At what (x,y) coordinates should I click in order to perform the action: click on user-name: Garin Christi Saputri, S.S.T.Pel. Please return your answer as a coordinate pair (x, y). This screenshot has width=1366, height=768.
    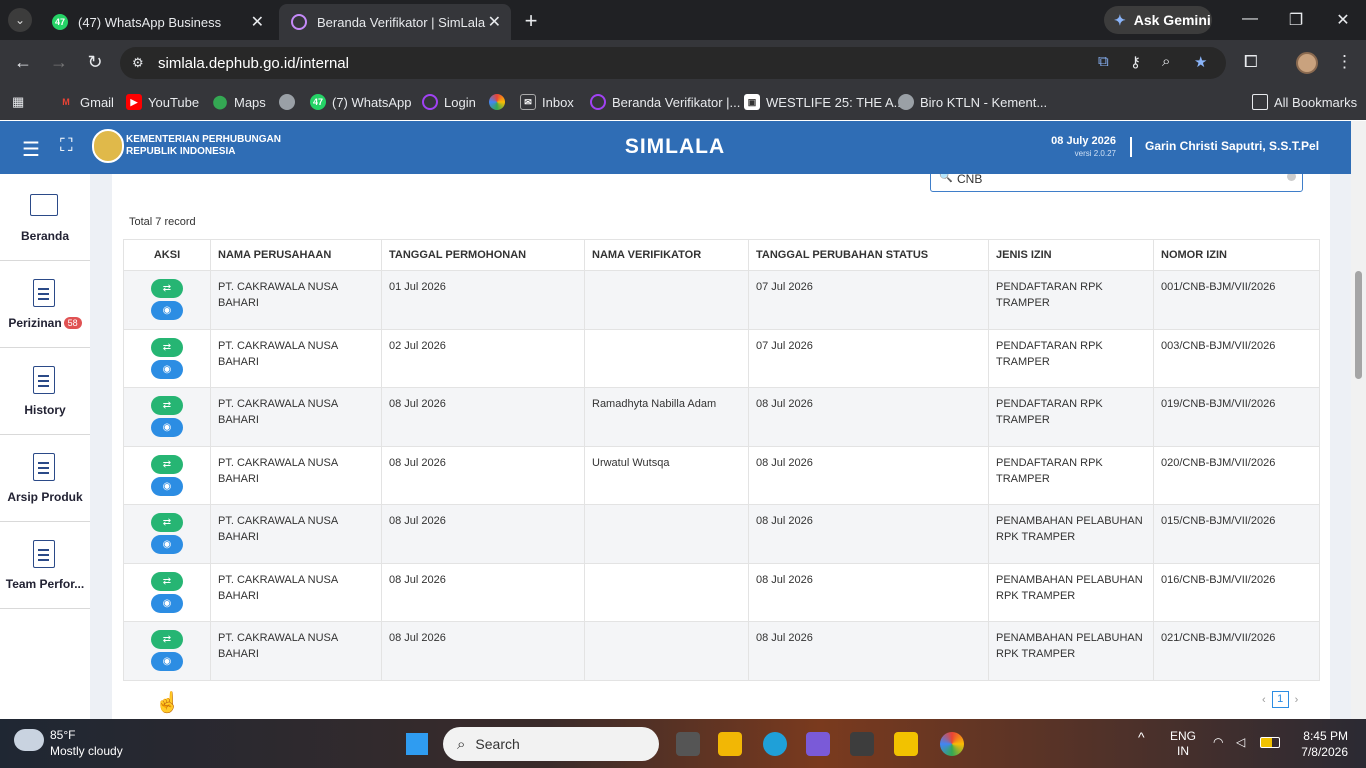
    Looking at the image, I should click on (1232, 146).